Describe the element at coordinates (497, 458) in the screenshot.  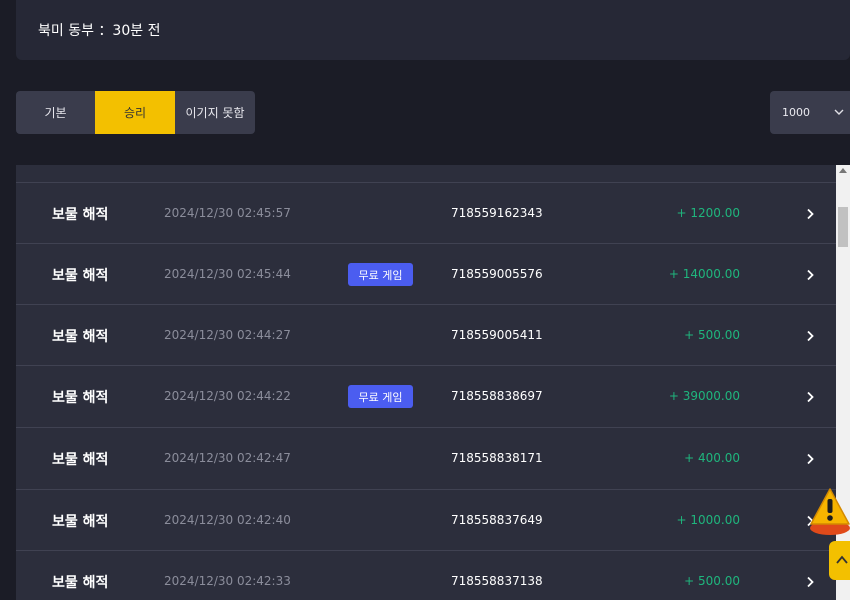
I see `round-id: 718558838171` at that location.